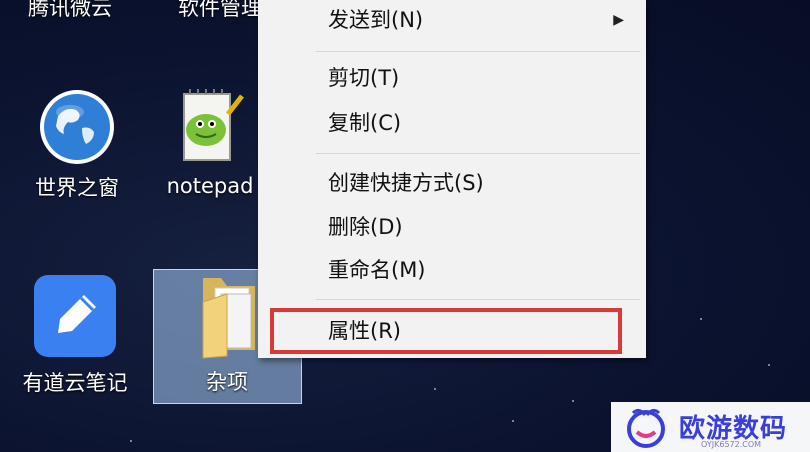 This screenshot has height=452, width=810. I want to click on desktop-label-weiyun: 腾讯微云, so click(70, 11).